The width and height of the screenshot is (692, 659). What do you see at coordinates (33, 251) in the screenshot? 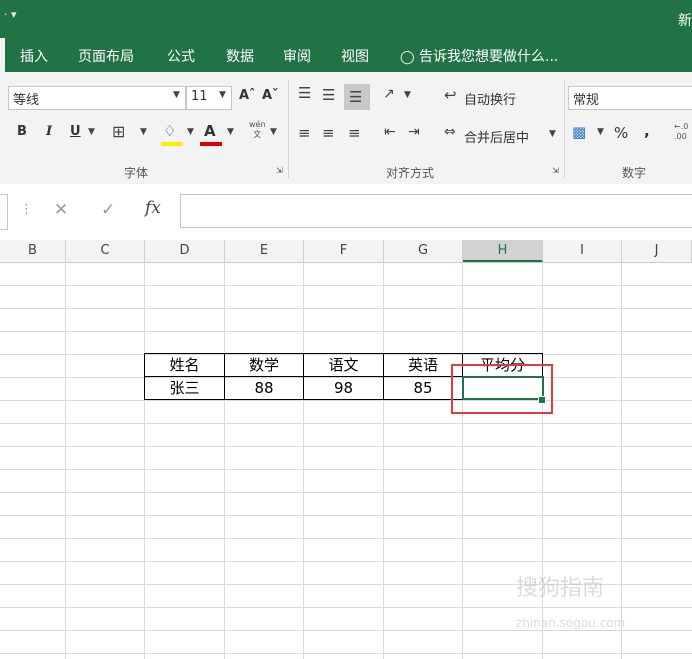
I see `column-header-b: B` at bounding box center [33, 251].